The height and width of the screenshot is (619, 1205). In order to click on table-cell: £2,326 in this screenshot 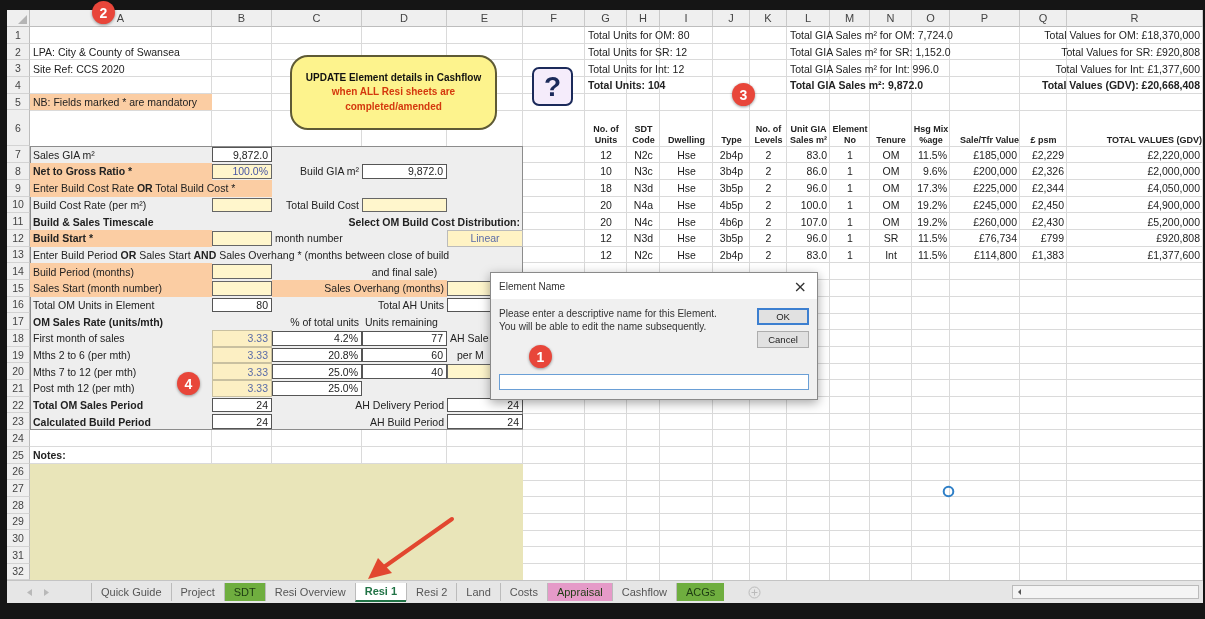, I will do `click(1047, 171)`.